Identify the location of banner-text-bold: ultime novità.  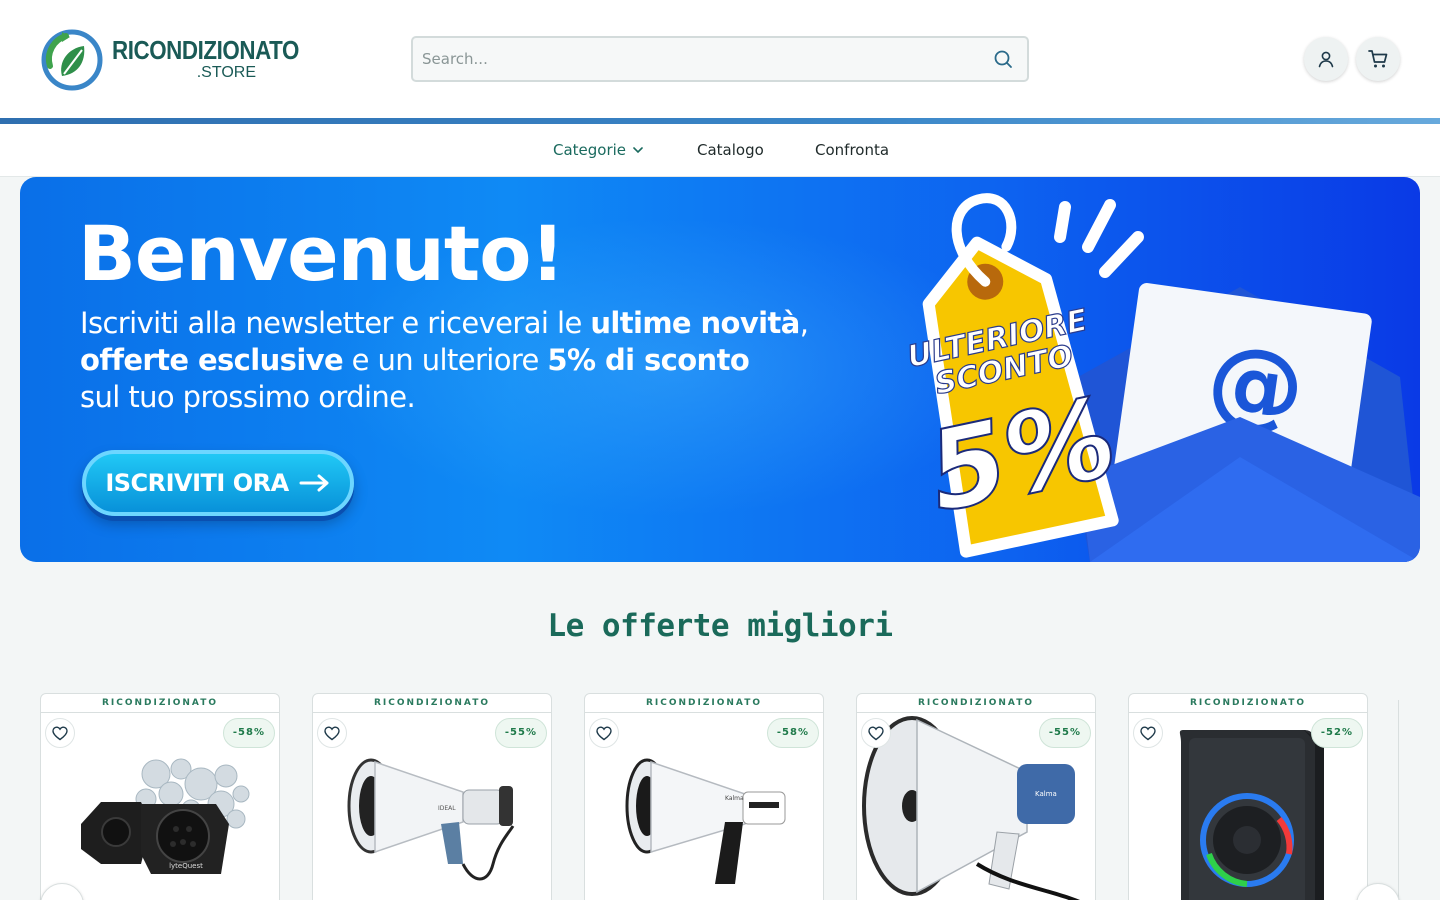
(695, 323).